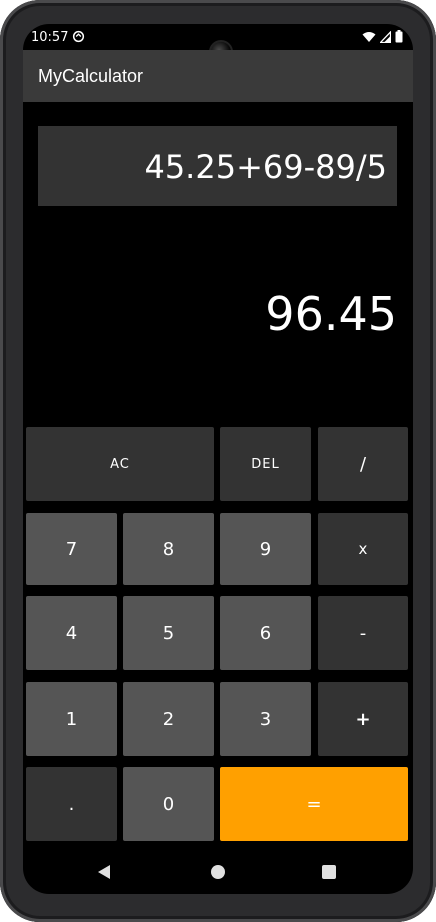 Image resolution: width=436 pixels, height=922 pixels. What do you see at coordinates (104, 872) in the screenshot?
I see `back-icon` at bounding box center [104, 872].